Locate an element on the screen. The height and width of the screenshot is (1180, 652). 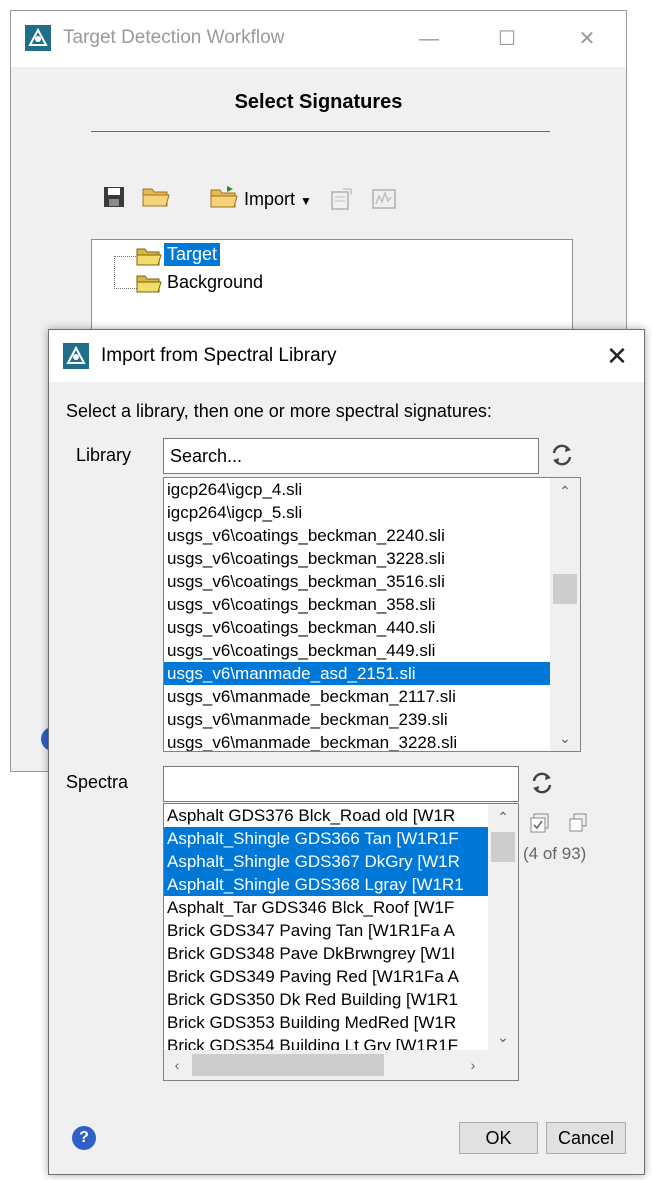
spectra-label: Spectra is located at coordinates (97, 782).